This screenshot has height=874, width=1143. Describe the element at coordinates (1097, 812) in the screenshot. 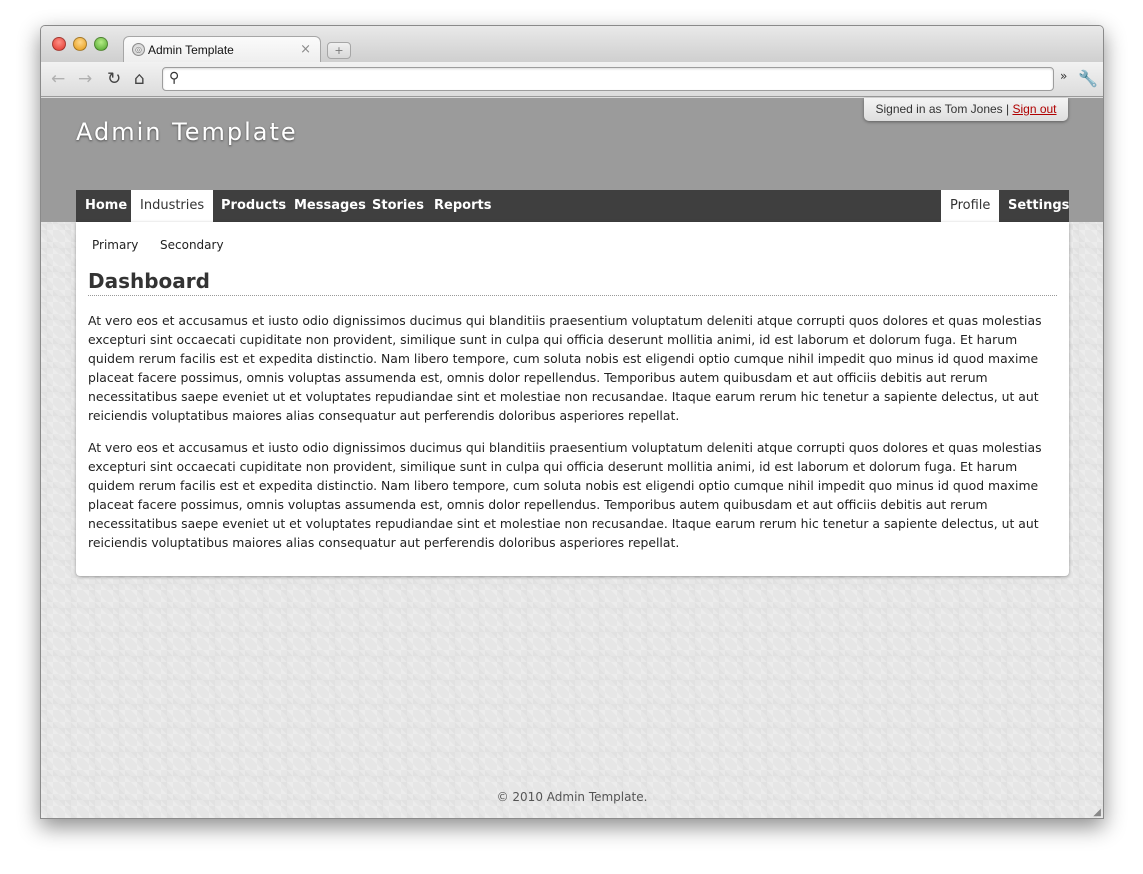

I see `resize-grip-icon: ◢` at that location.